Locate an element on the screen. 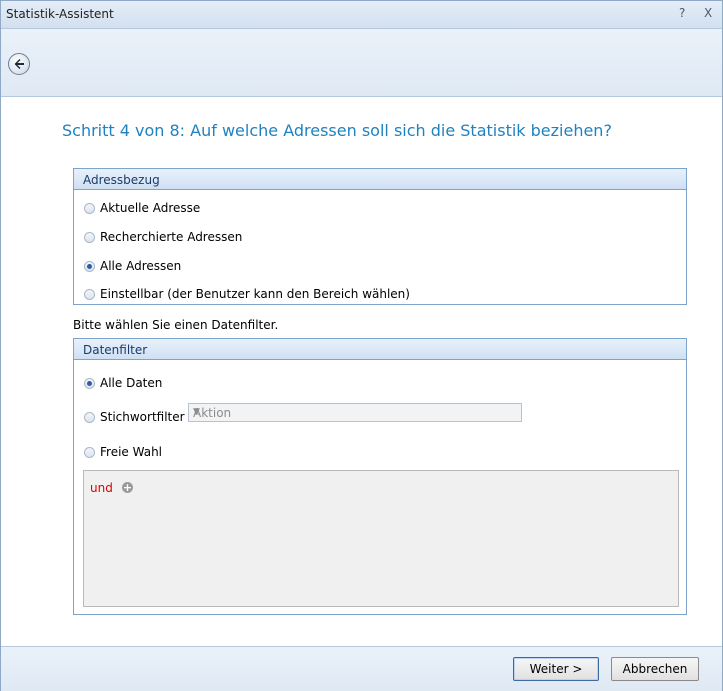 The image size is (723, 691). footer: Weiter > Abbrechen is located at coordinates (361, 668).